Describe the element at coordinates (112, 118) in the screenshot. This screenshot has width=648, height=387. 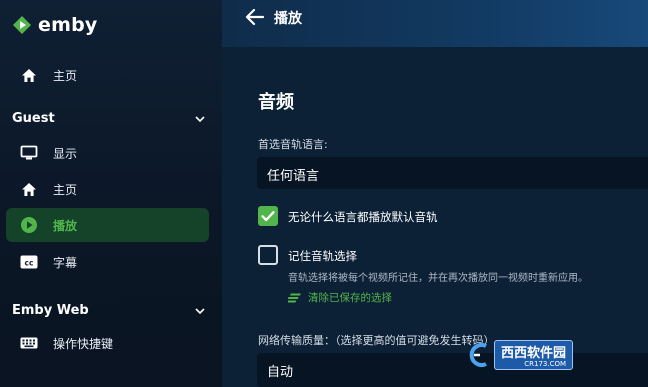
I see `section-header-guest: Guest` at that location.